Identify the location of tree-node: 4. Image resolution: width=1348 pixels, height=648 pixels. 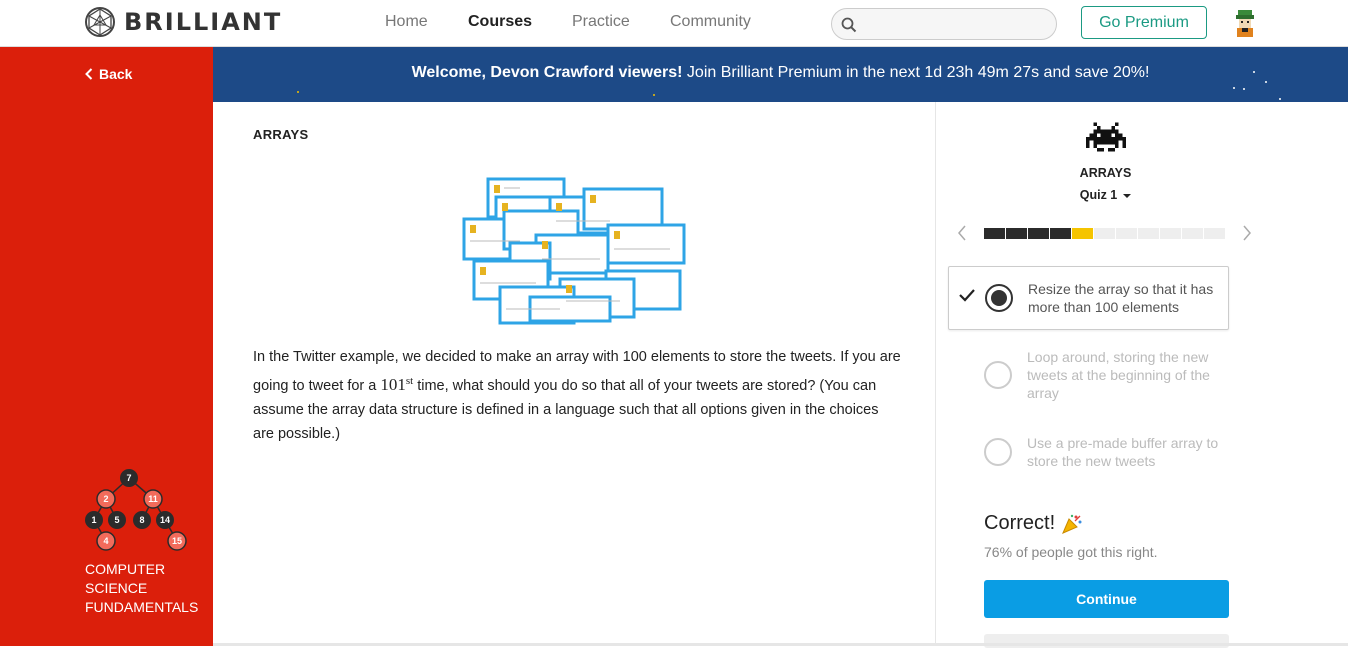
(105, 541).